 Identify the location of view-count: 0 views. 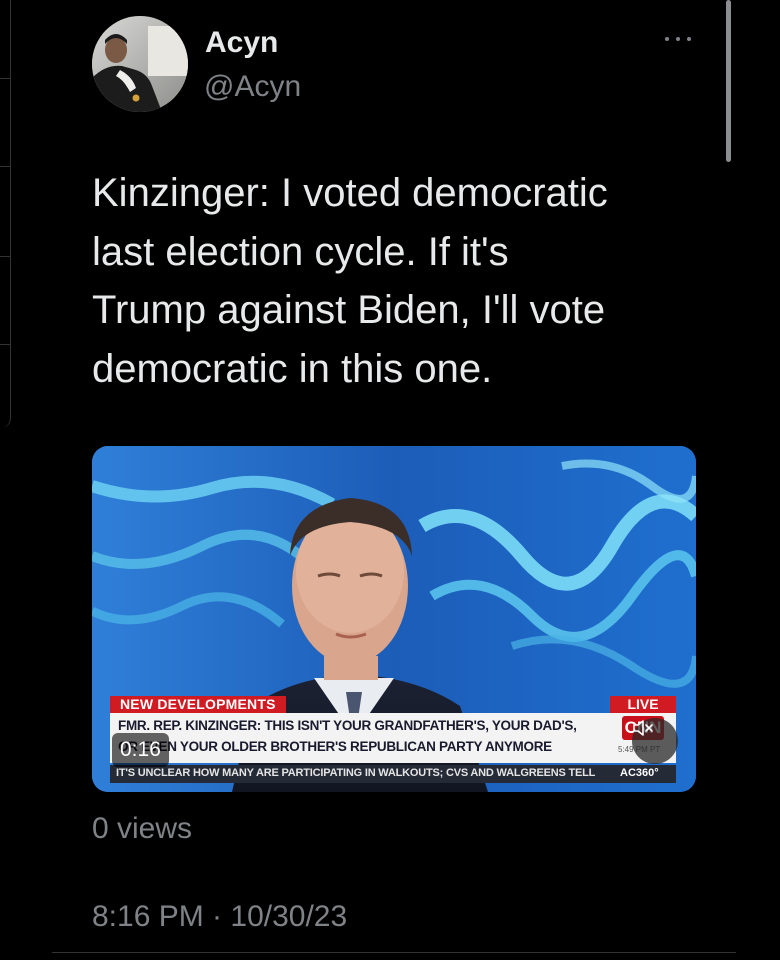
(142, 828).